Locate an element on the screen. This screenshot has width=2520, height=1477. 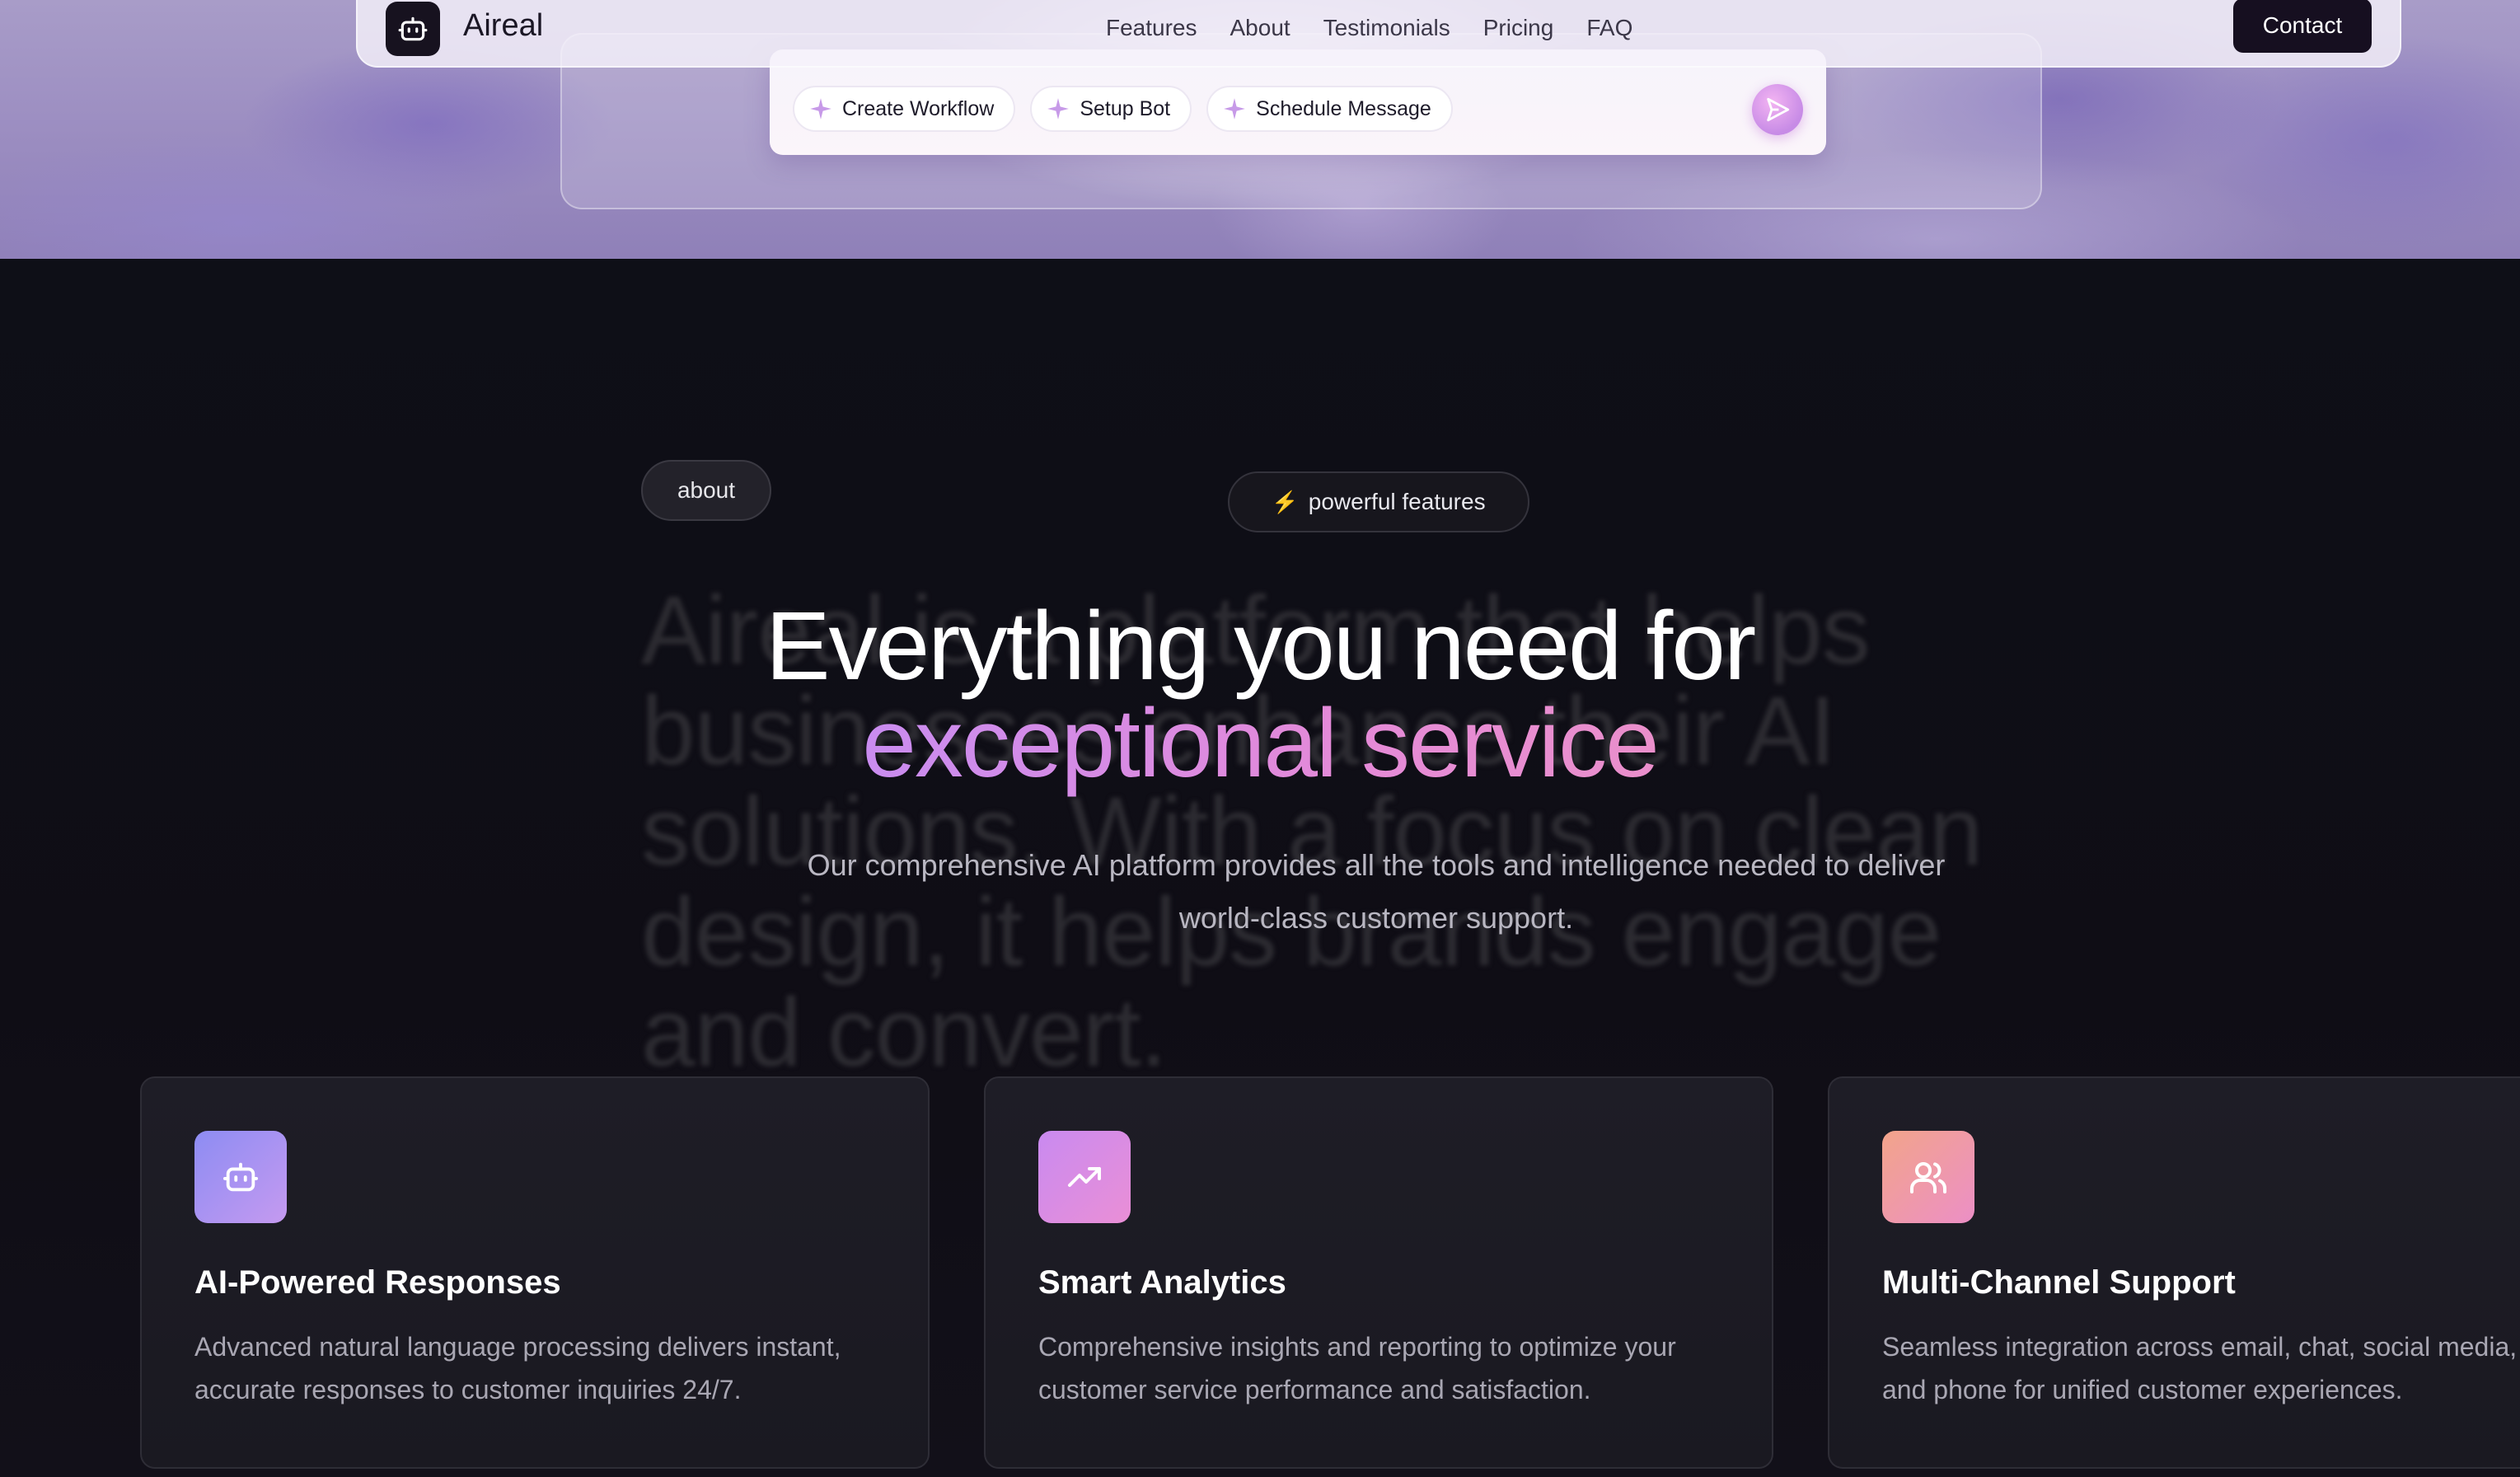
contact-button: Contact is located at coordinates (2302, 27).